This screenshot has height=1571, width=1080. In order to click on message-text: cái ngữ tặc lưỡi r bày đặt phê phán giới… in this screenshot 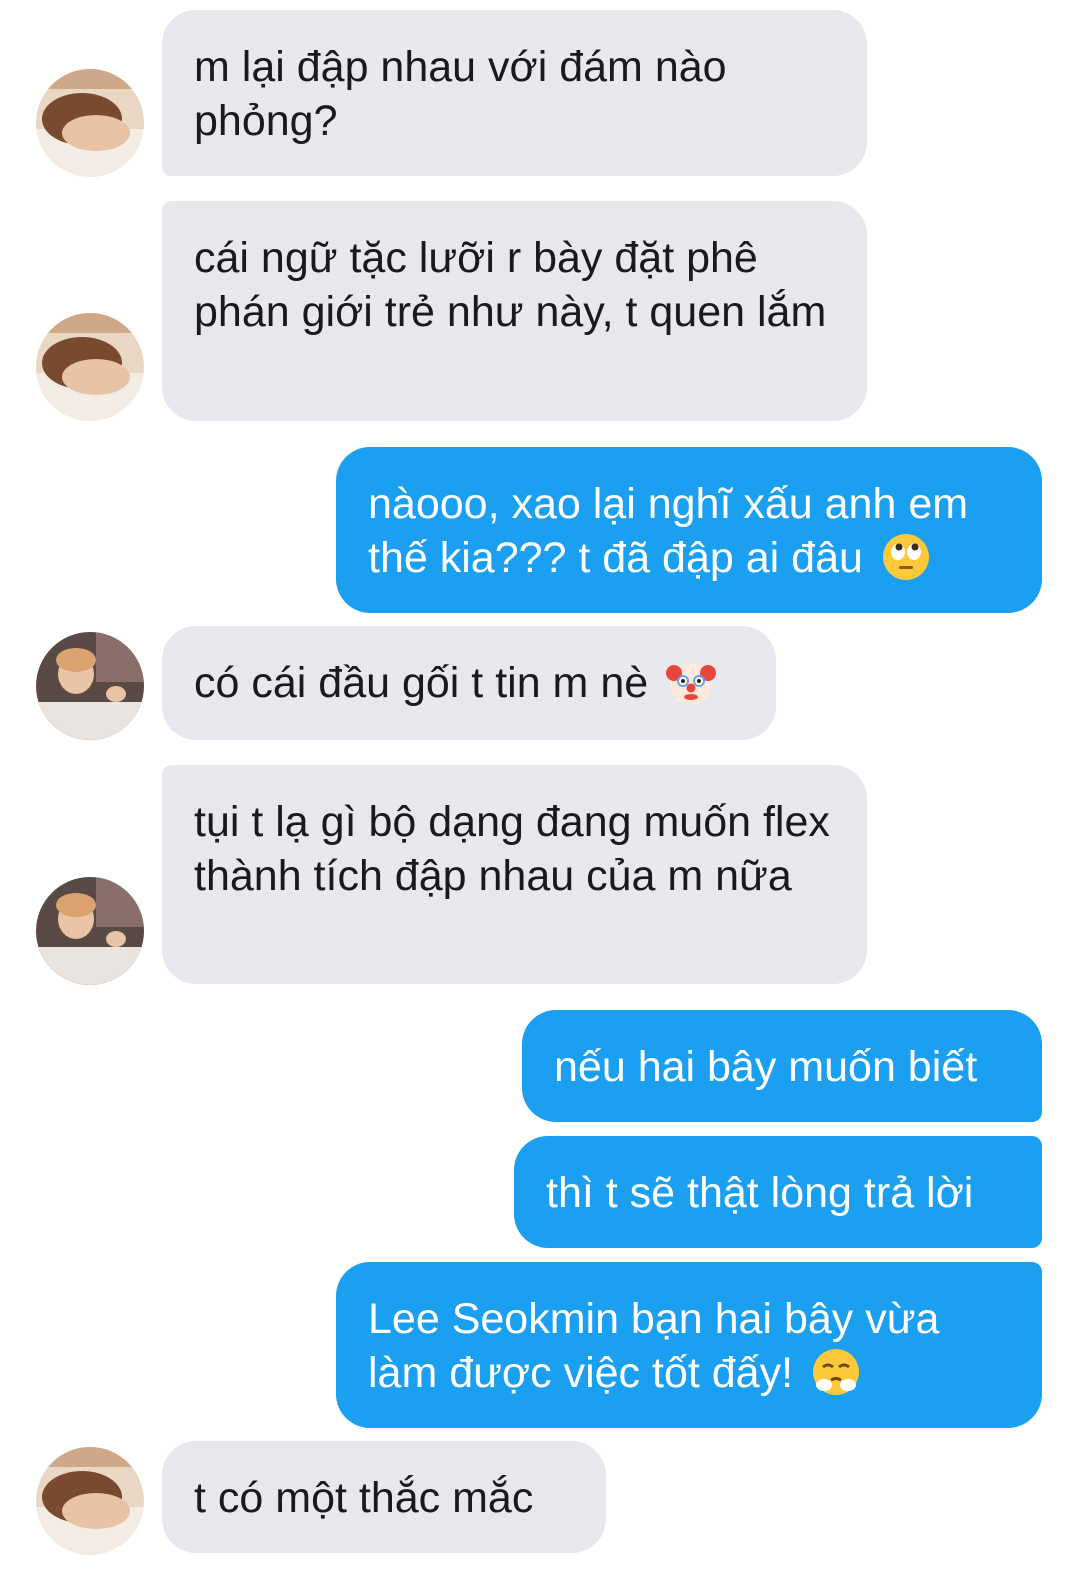, I will do `click(510, 285)`.